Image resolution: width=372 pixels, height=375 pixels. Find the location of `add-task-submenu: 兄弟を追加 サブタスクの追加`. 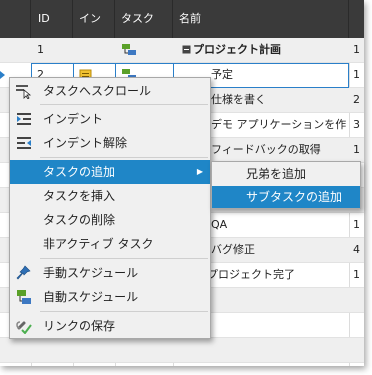

add-task-submenu: 兄弟を追加 サブタスクの追加 is located at coordinates (286, 185).